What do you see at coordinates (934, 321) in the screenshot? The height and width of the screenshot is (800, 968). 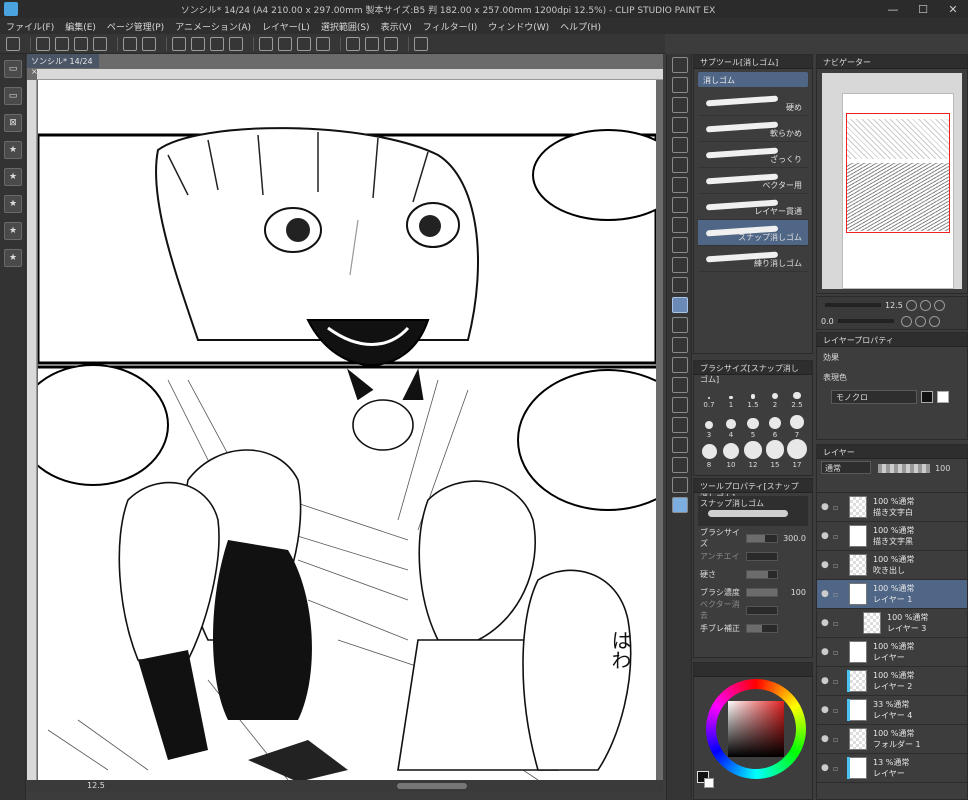 I see `reset-rotate-icon` at bounding box center [934, 321].